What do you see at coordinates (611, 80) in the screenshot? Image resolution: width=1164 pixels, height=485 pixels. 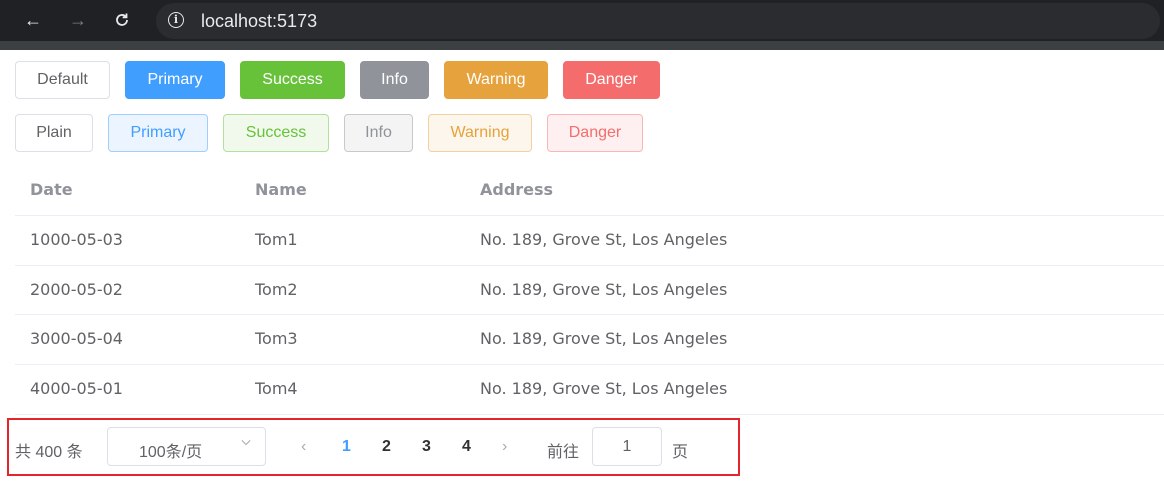 I see `danger-button: Danger` at bounding box center [611, 80].